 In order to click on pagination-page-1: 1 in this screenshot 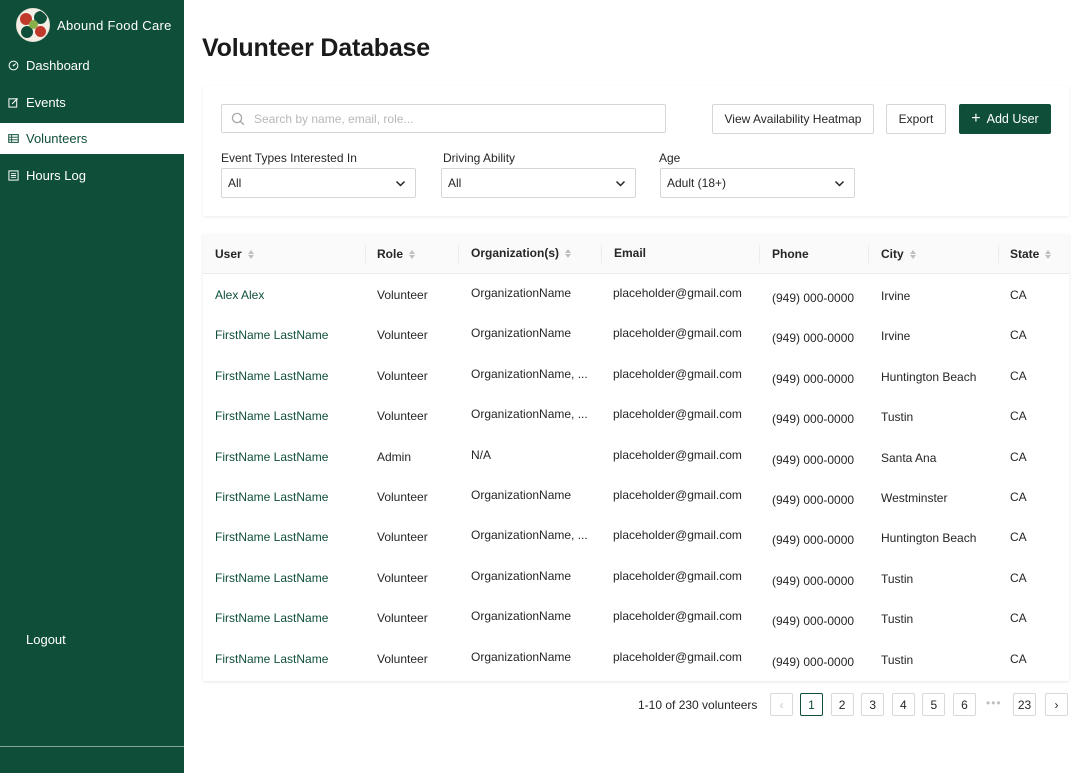, I will do `click(811, 704)`.